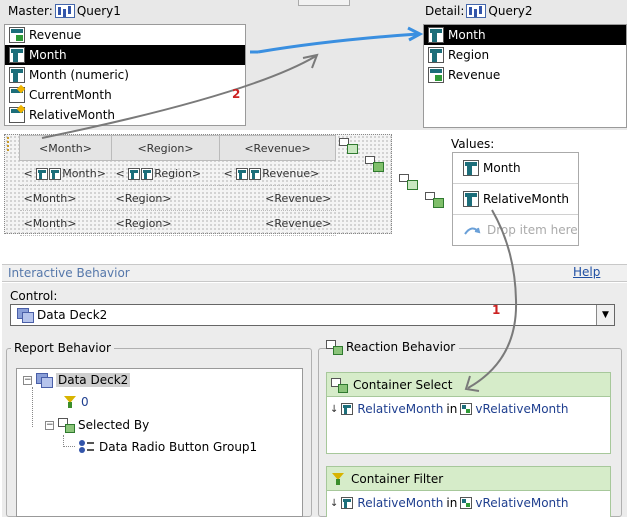 This screenshot has height=517, width=627. What do you see at coordinates (472, 231) in the screenshot?
I see `undo-arrow-icon` at bounding box center [472, 231].